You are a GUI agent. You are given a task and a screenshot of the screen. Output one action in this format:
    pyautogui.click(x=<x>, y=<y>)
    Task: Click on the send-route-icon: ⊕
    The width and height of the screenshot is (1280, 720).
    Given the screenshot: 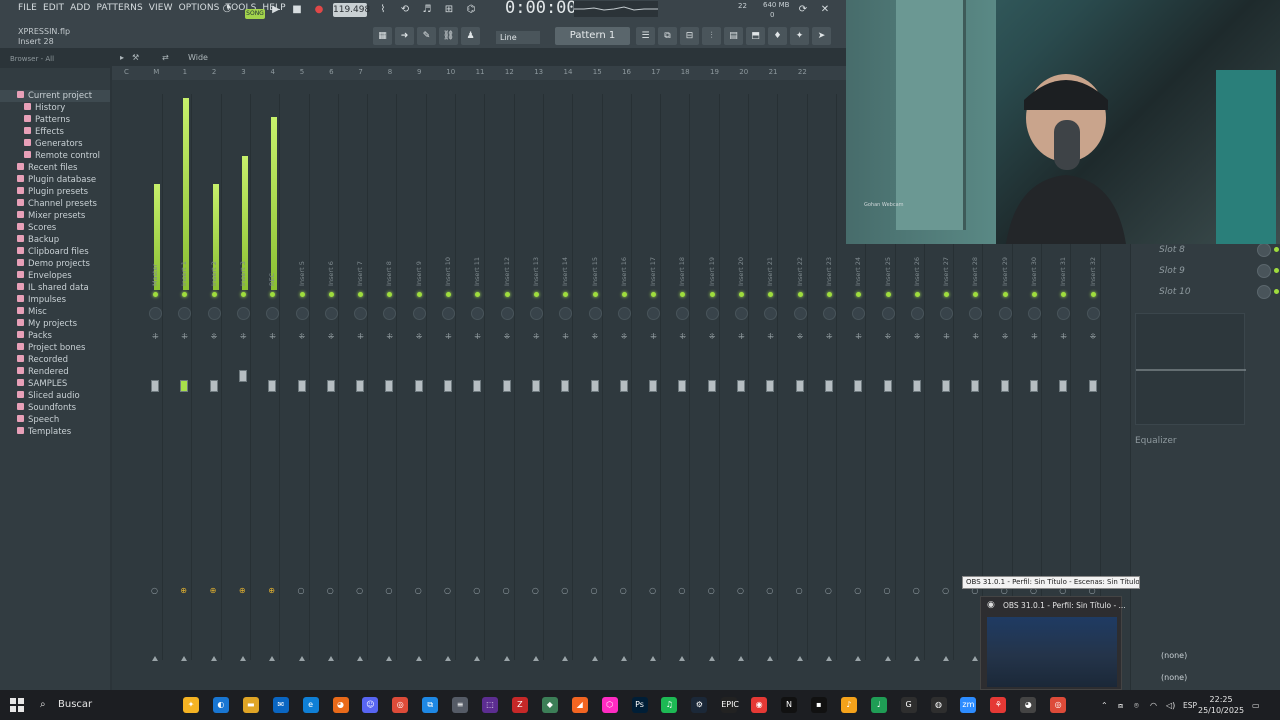 What is the action you would take?
    pyautogui.click(x=271, y=590)
    